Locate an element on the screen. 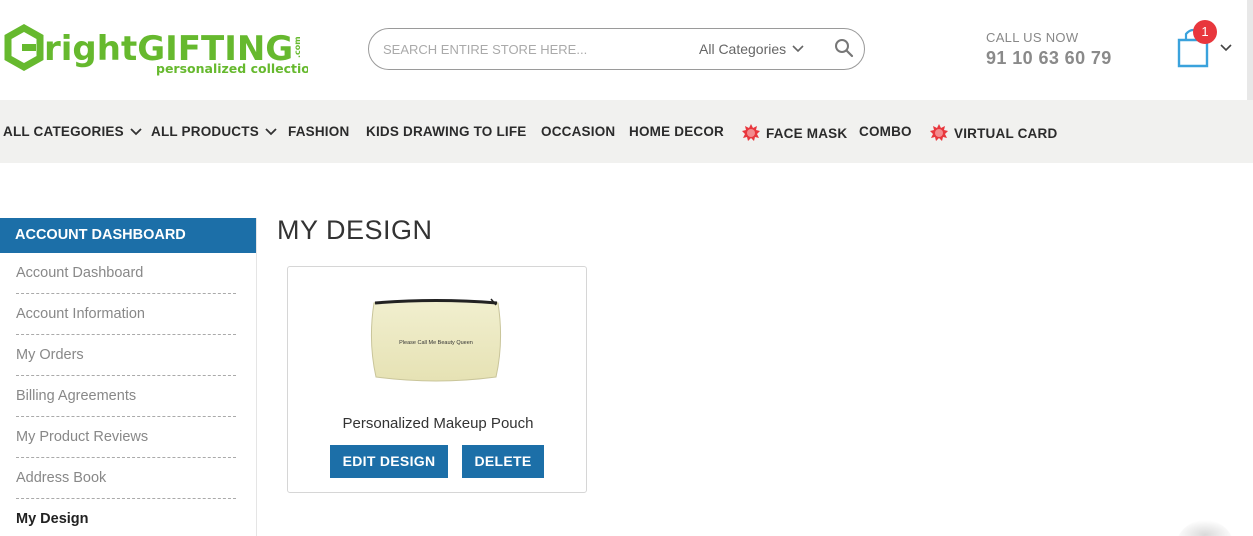  nav-item-all-products: ALL PRODUCTS is located at coordinates (214, 131).